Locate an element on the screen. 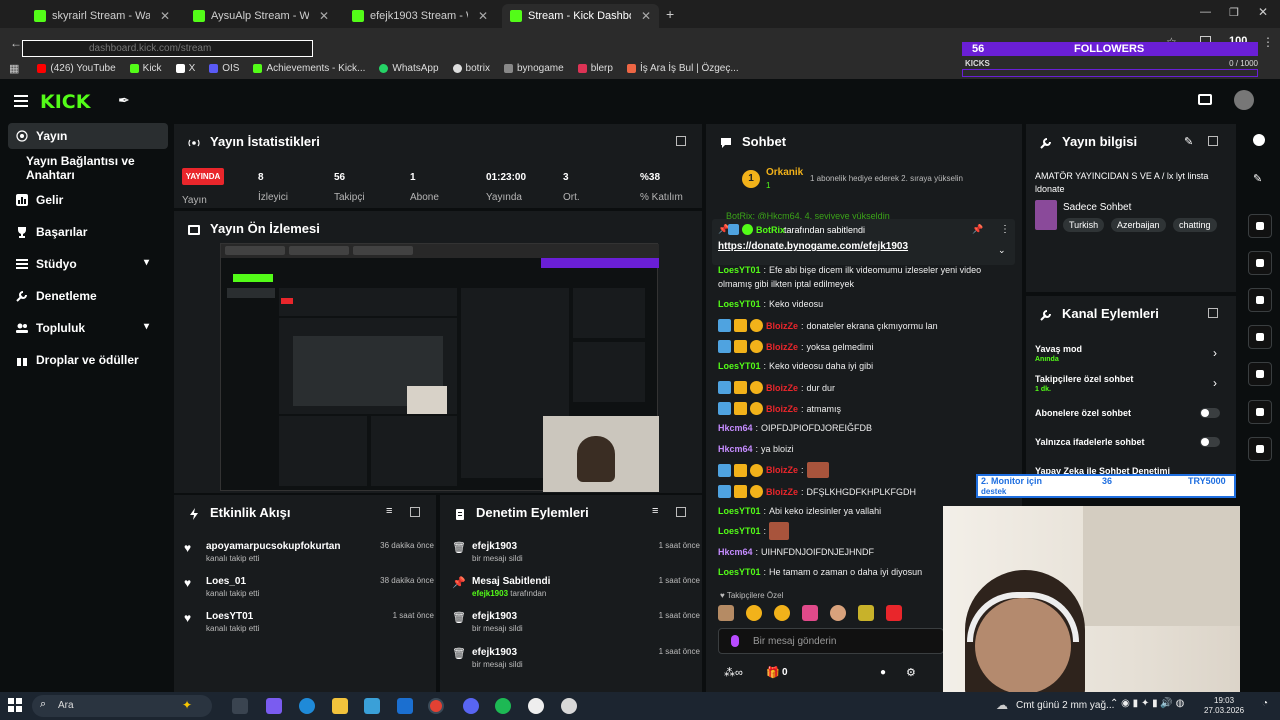 Image resolution: width=1280 pixels, height=720 pixels. new-tab-icon: + is located at coordinates (670, 14).